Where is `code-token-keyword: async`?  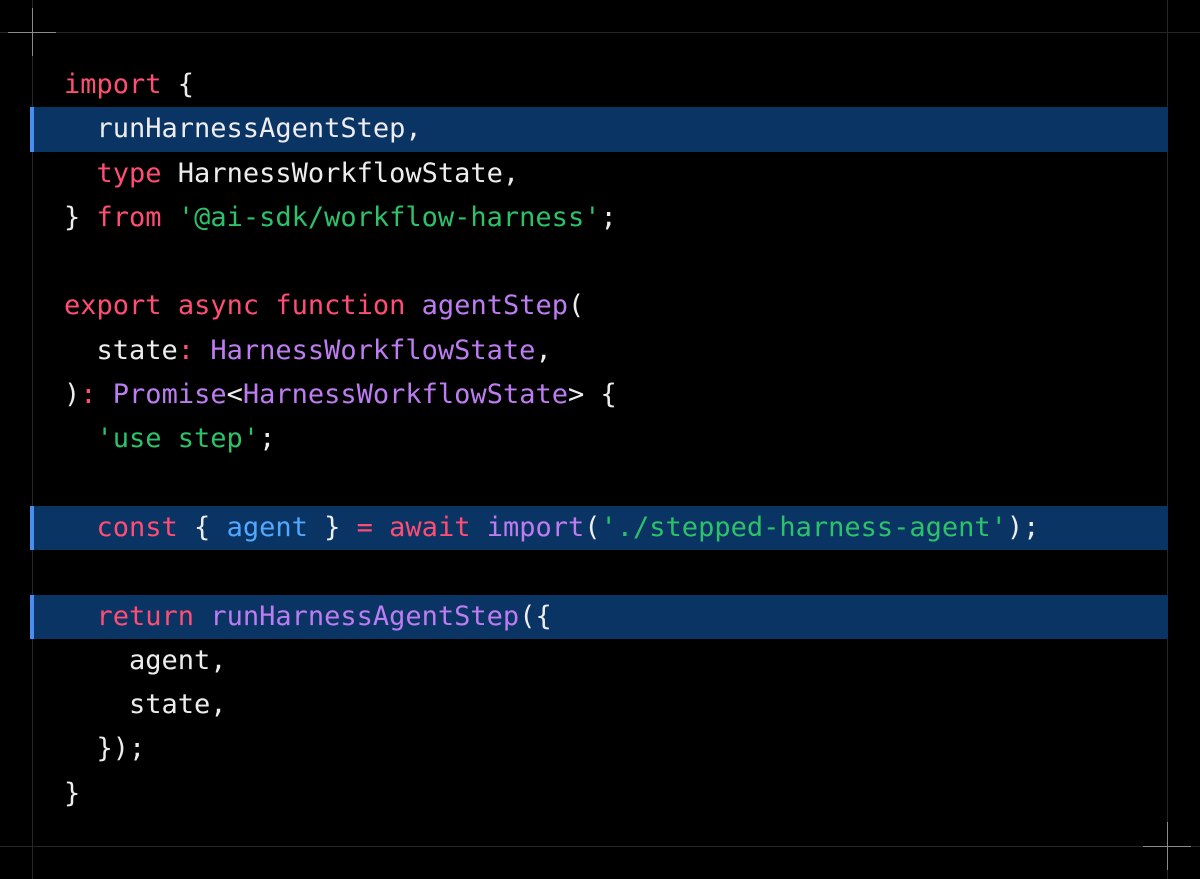 code-token-keyword: async is located at coordinates (218, 306).